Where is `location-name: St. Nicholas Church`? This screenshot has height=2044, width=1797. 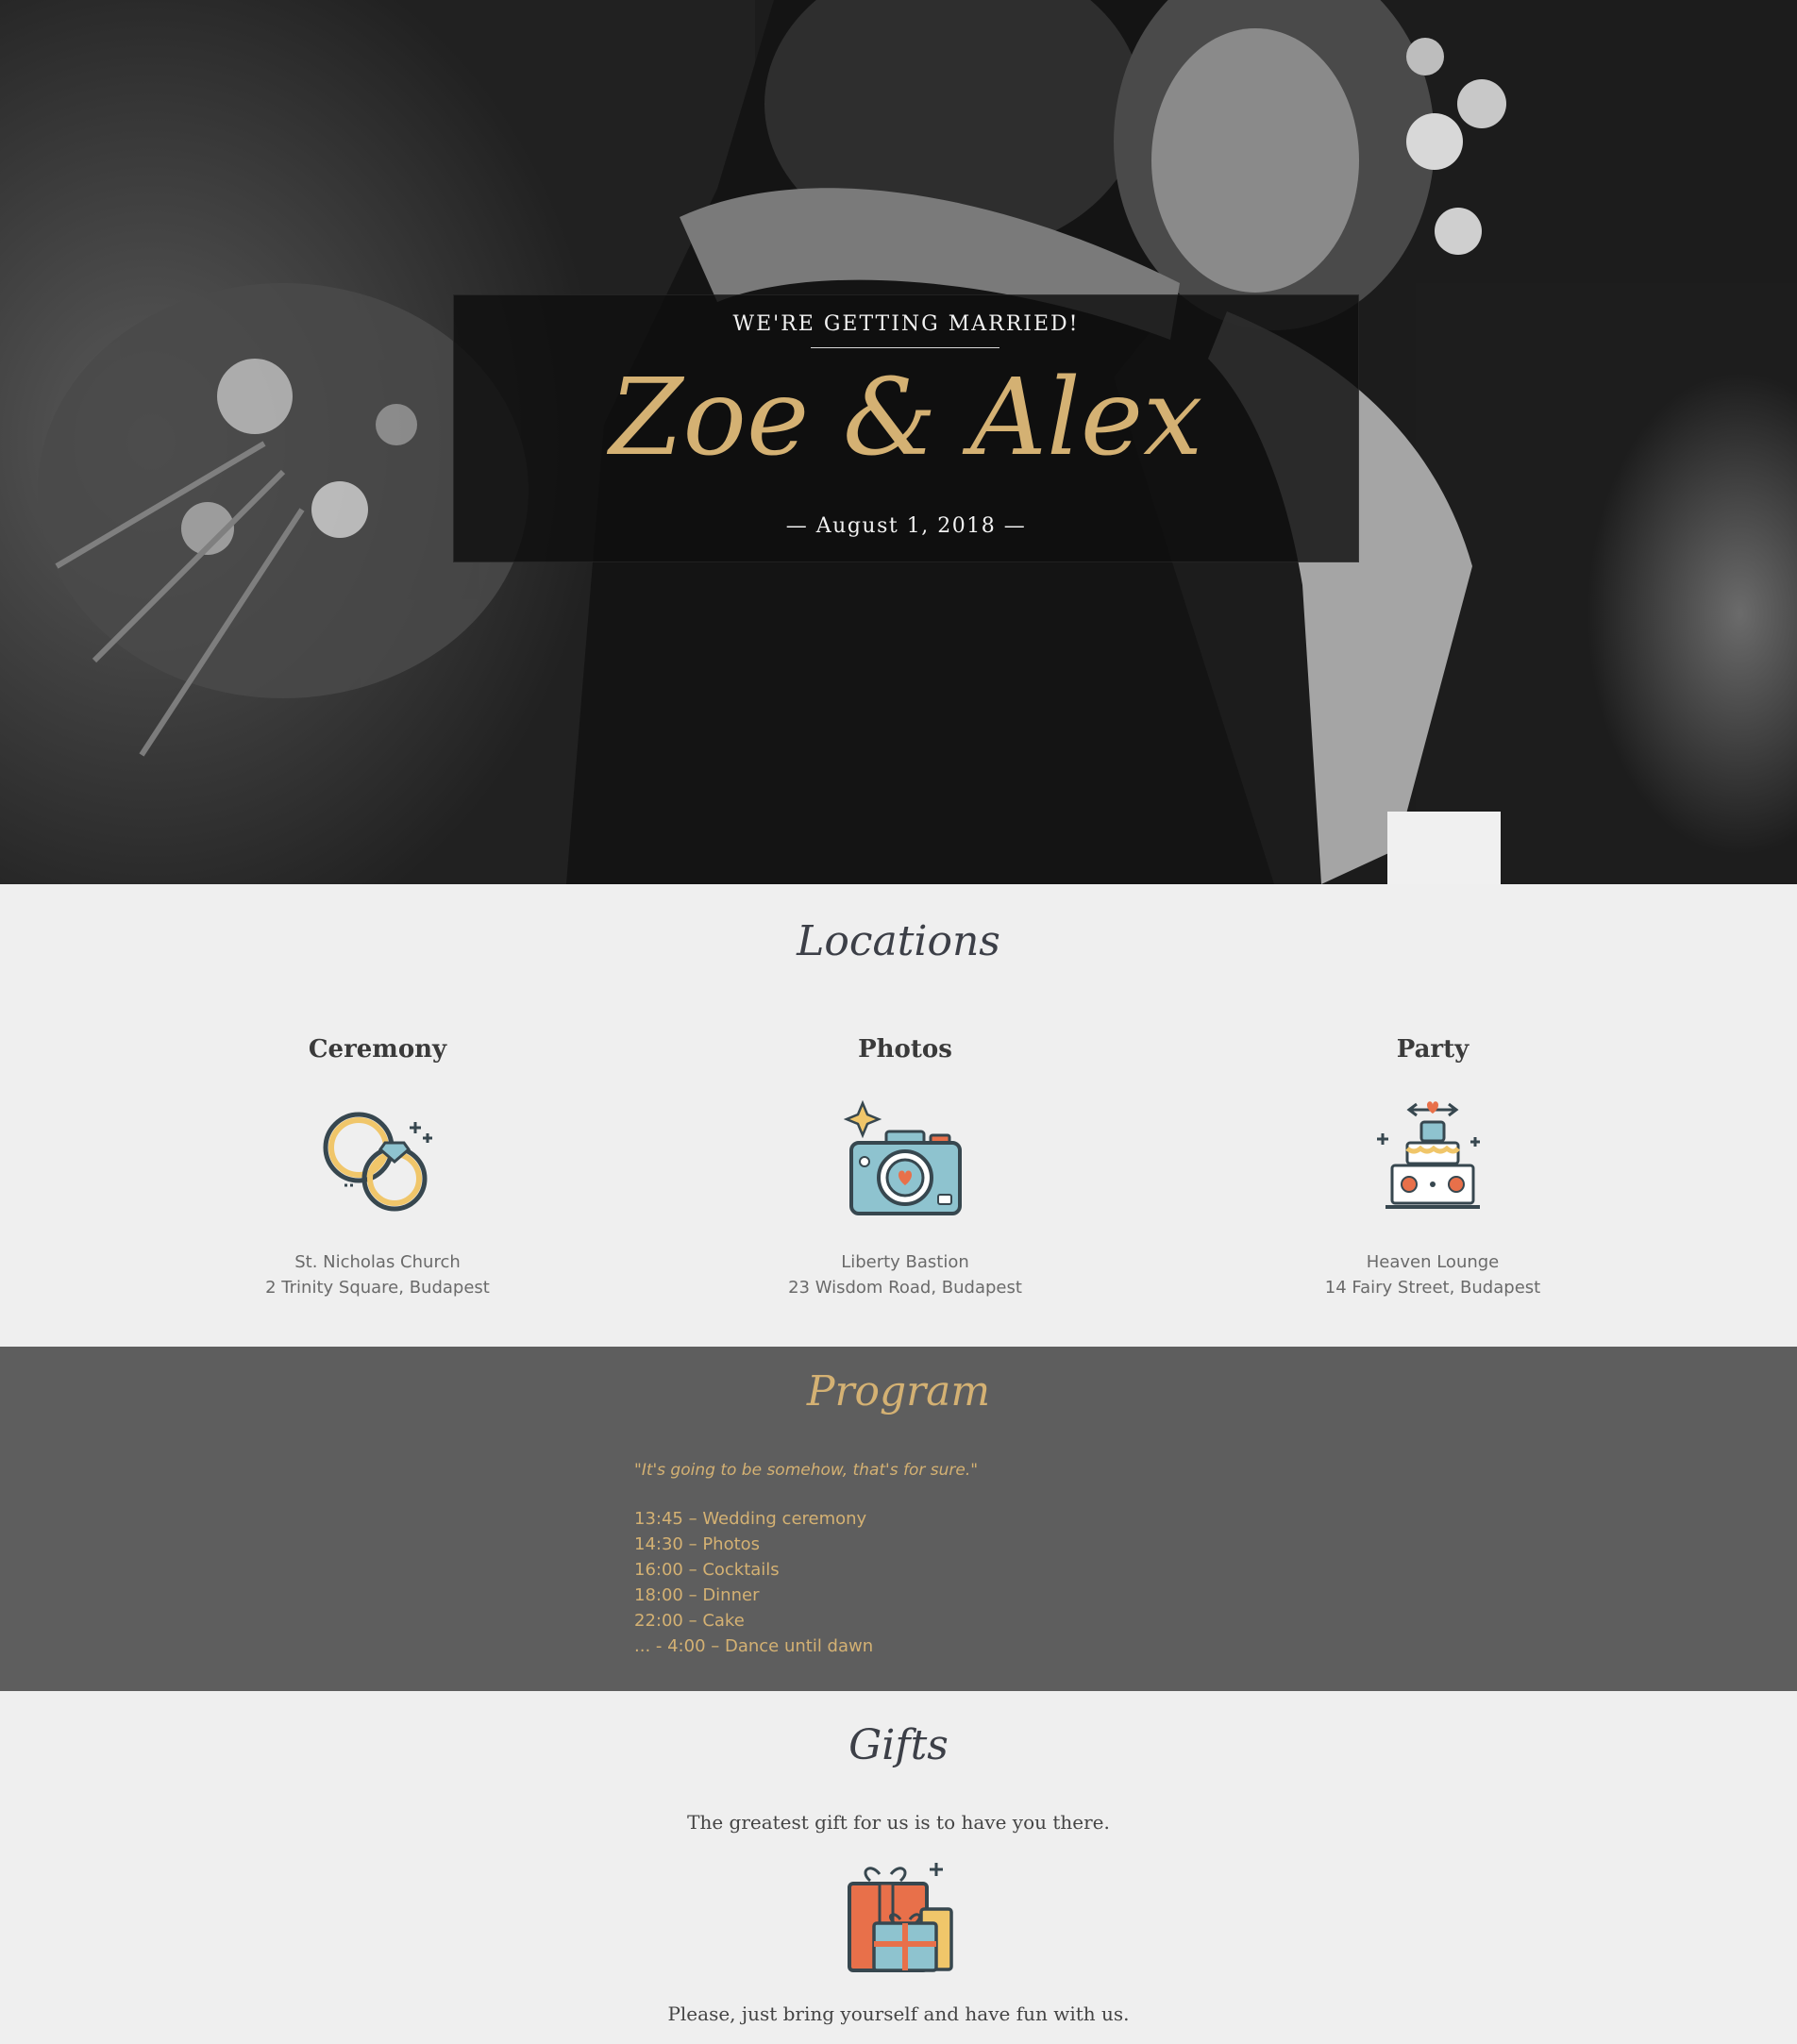 location-name: St. Nicholas Church is located at coordinates (377, 1262).